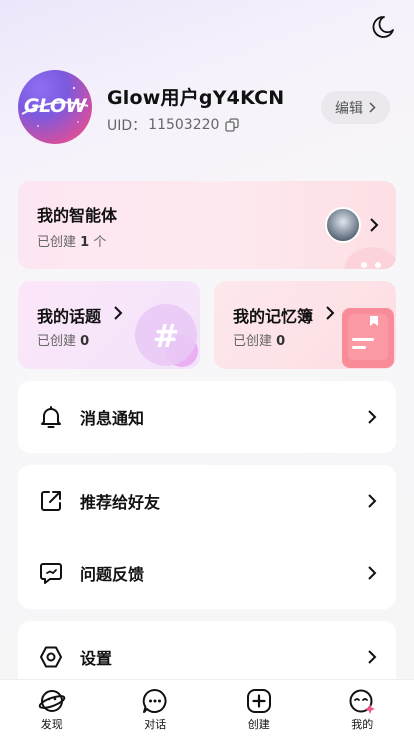 This screenshot has width=414, height=736. Describe the element at coordinates (155, 724) in the screenshot. I see `tab-label-chat: 对话` at that location.